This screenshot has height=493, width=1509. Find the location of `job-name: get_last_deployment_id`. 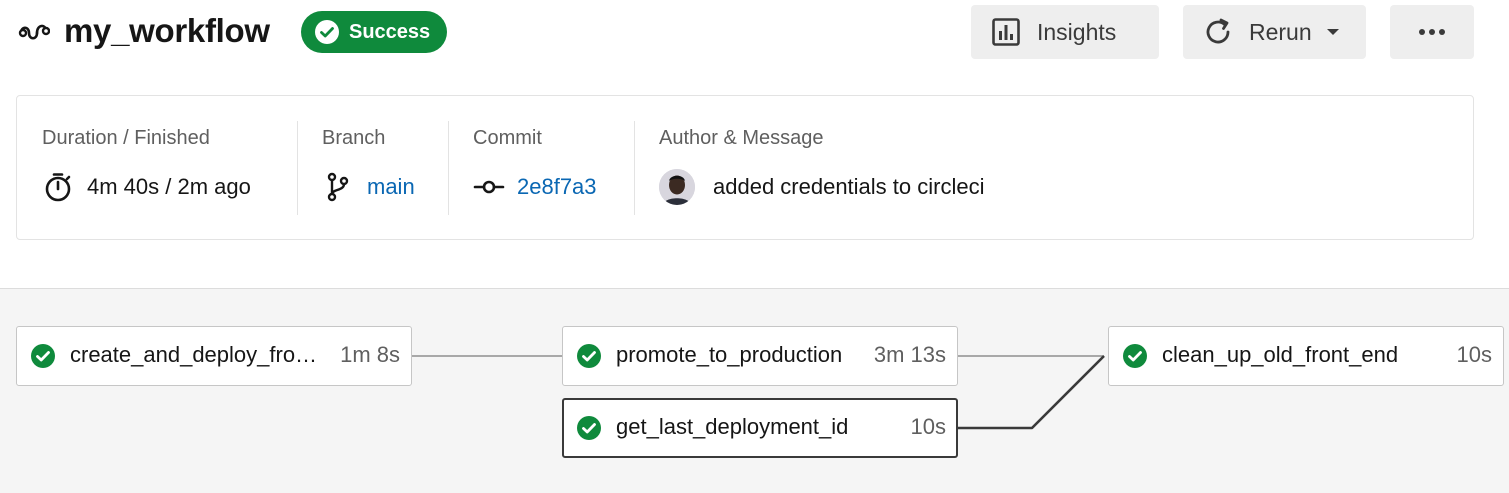

job-name: get_last_deployment_id is located at coordinates (732, 426).